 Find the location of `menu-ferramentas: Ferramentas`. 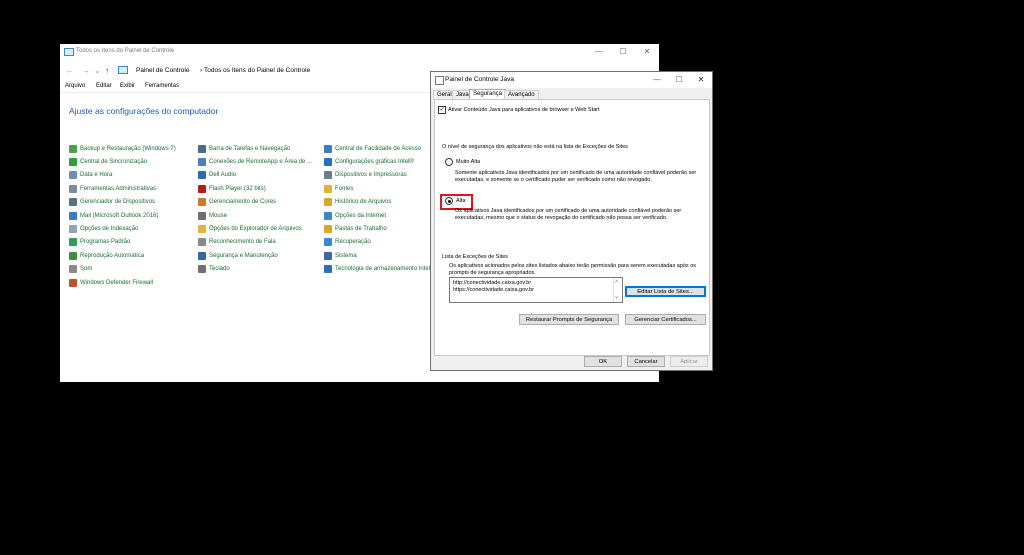

menu-ferramentas: Ferramentas is located at coordinates (162, 86).